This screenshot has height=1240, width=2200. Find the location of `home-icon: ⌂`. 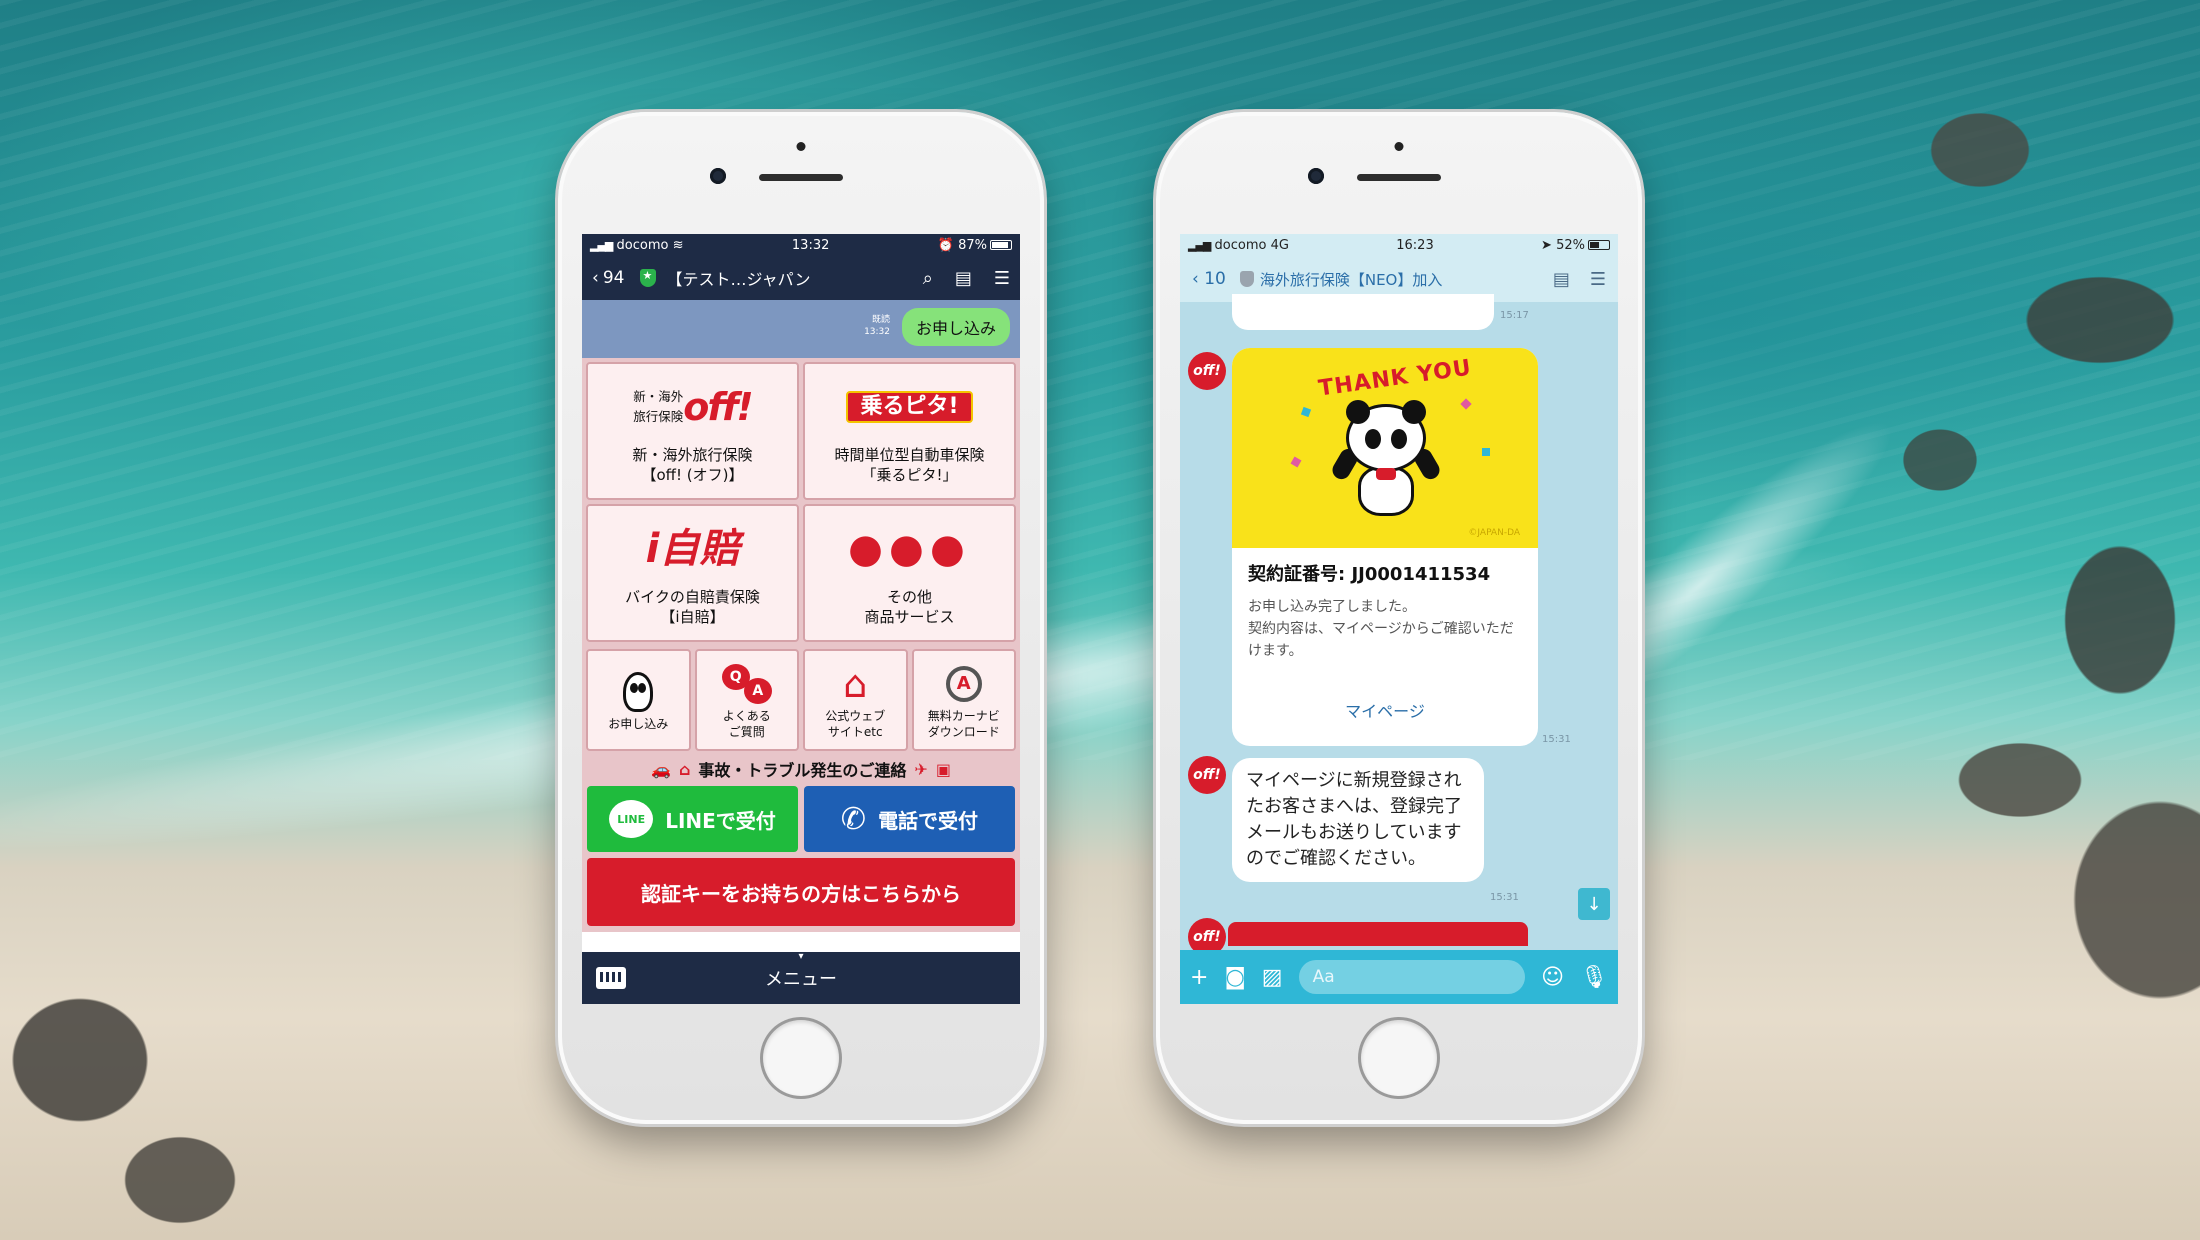

home-icon: ⌂ is located at coordinates (855, 684).